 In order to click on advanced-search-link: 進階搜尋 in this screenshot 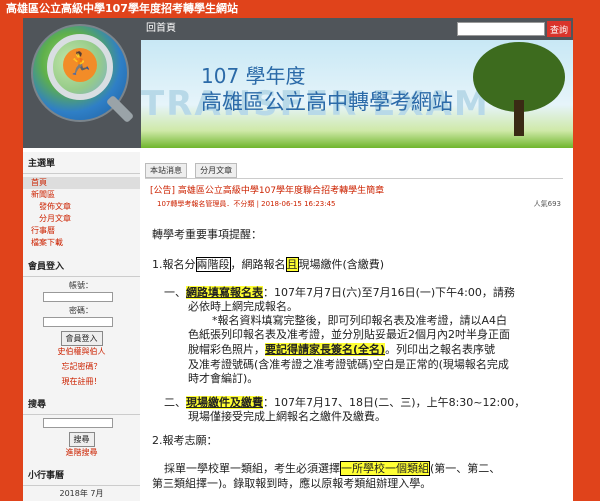, I will do `click(81, 452)`.